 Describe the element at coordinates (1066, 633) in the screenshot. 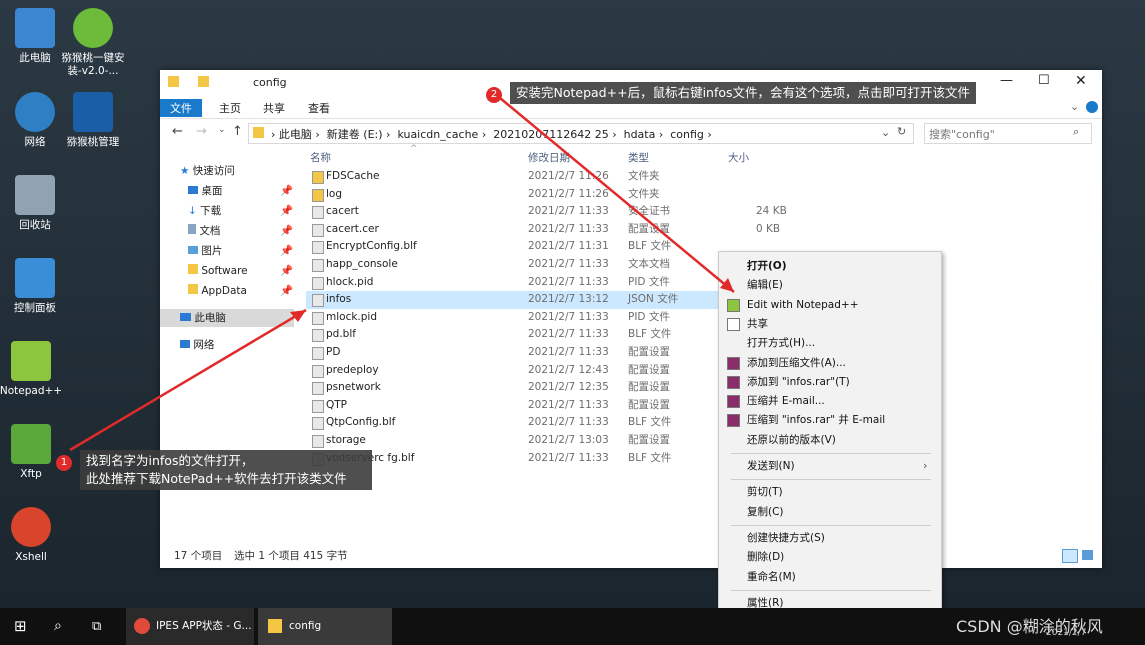

I see `clock-date: 2021/2/7` at that location.